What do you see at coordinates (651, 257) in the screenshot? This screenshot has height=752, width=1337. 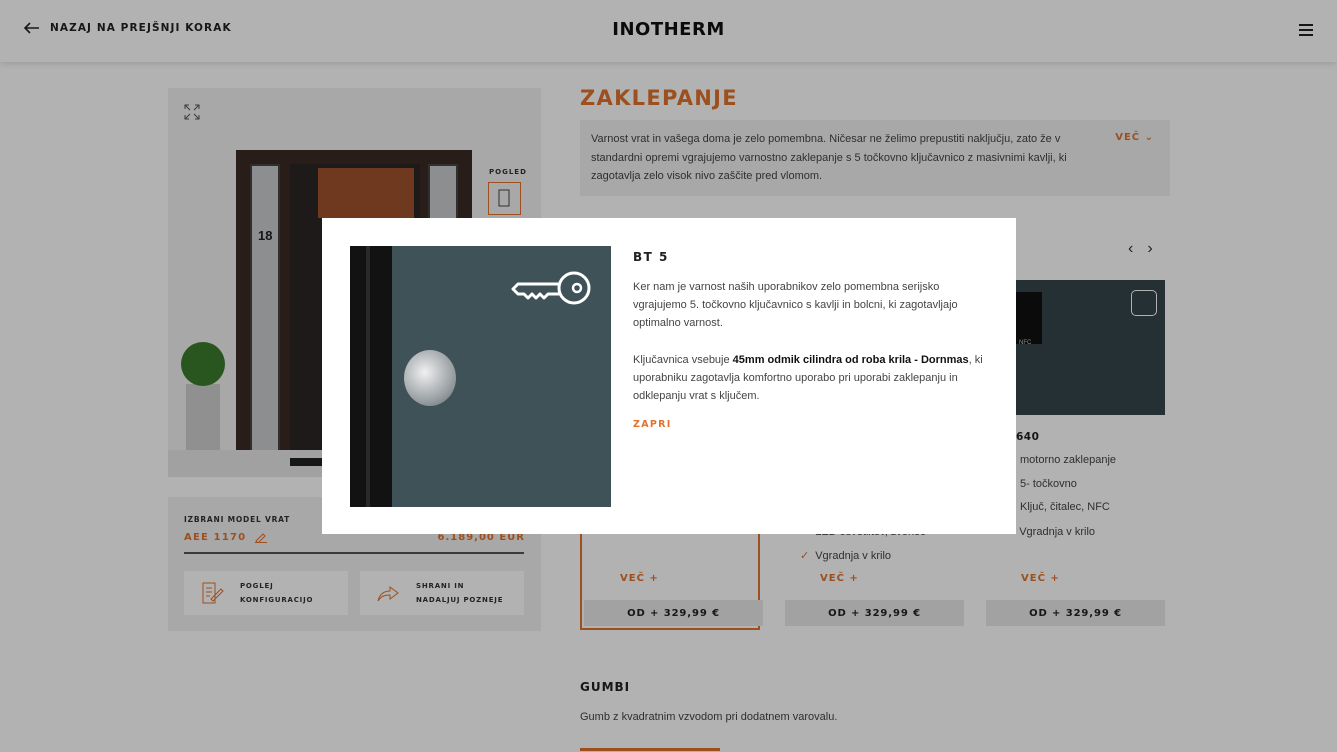 I see `modal-title: BT 5` at bounding box center [651, 257].